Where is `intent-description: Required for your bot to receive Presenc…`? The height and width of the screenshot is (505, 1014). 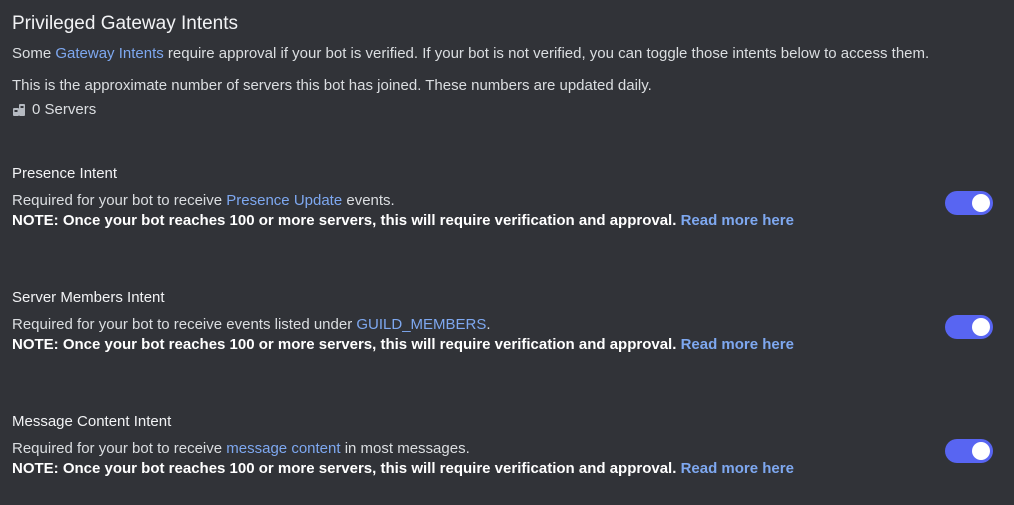 intent-description: Required for your bot to receive Presenc… is located at coordinates (203, 200).